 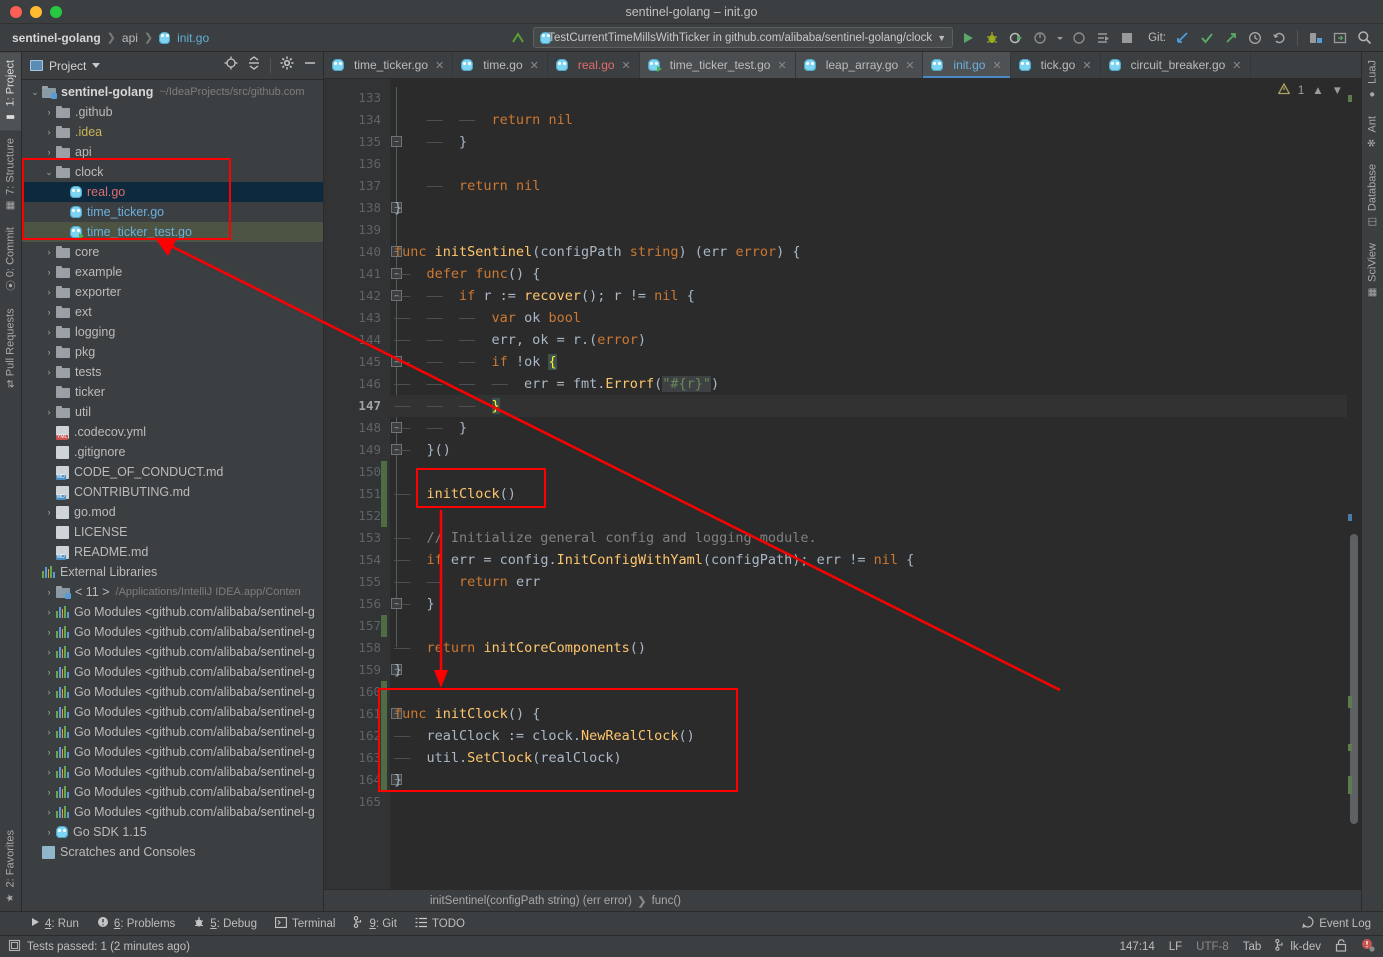 What do you see at coordinates (357, 670) in the screenshot?
I see `line-number: 159` at bounding box center [357, 670].